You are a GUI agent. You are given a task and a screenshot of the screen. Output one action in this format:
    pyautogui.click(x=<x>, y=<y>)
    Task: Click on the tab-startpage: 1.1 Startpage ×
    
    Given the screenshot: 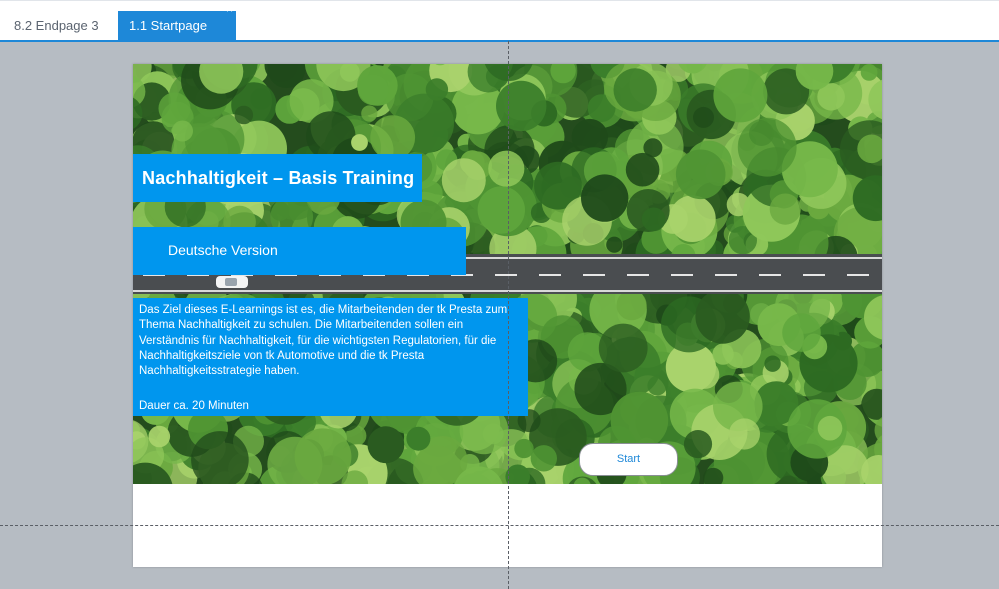 What is the action you would take?
    pyautogui.click(x=177, y=21)
    